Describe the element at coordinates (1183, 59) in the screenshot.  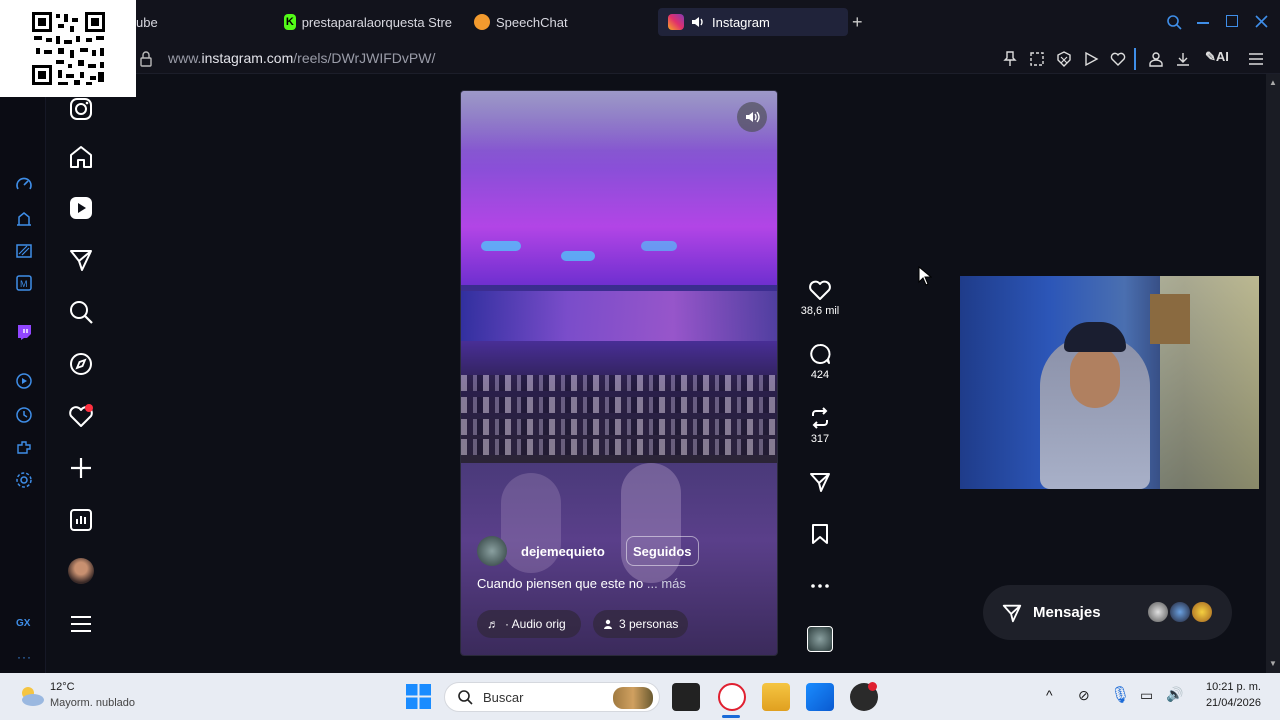
I see `download-icon` at that location.